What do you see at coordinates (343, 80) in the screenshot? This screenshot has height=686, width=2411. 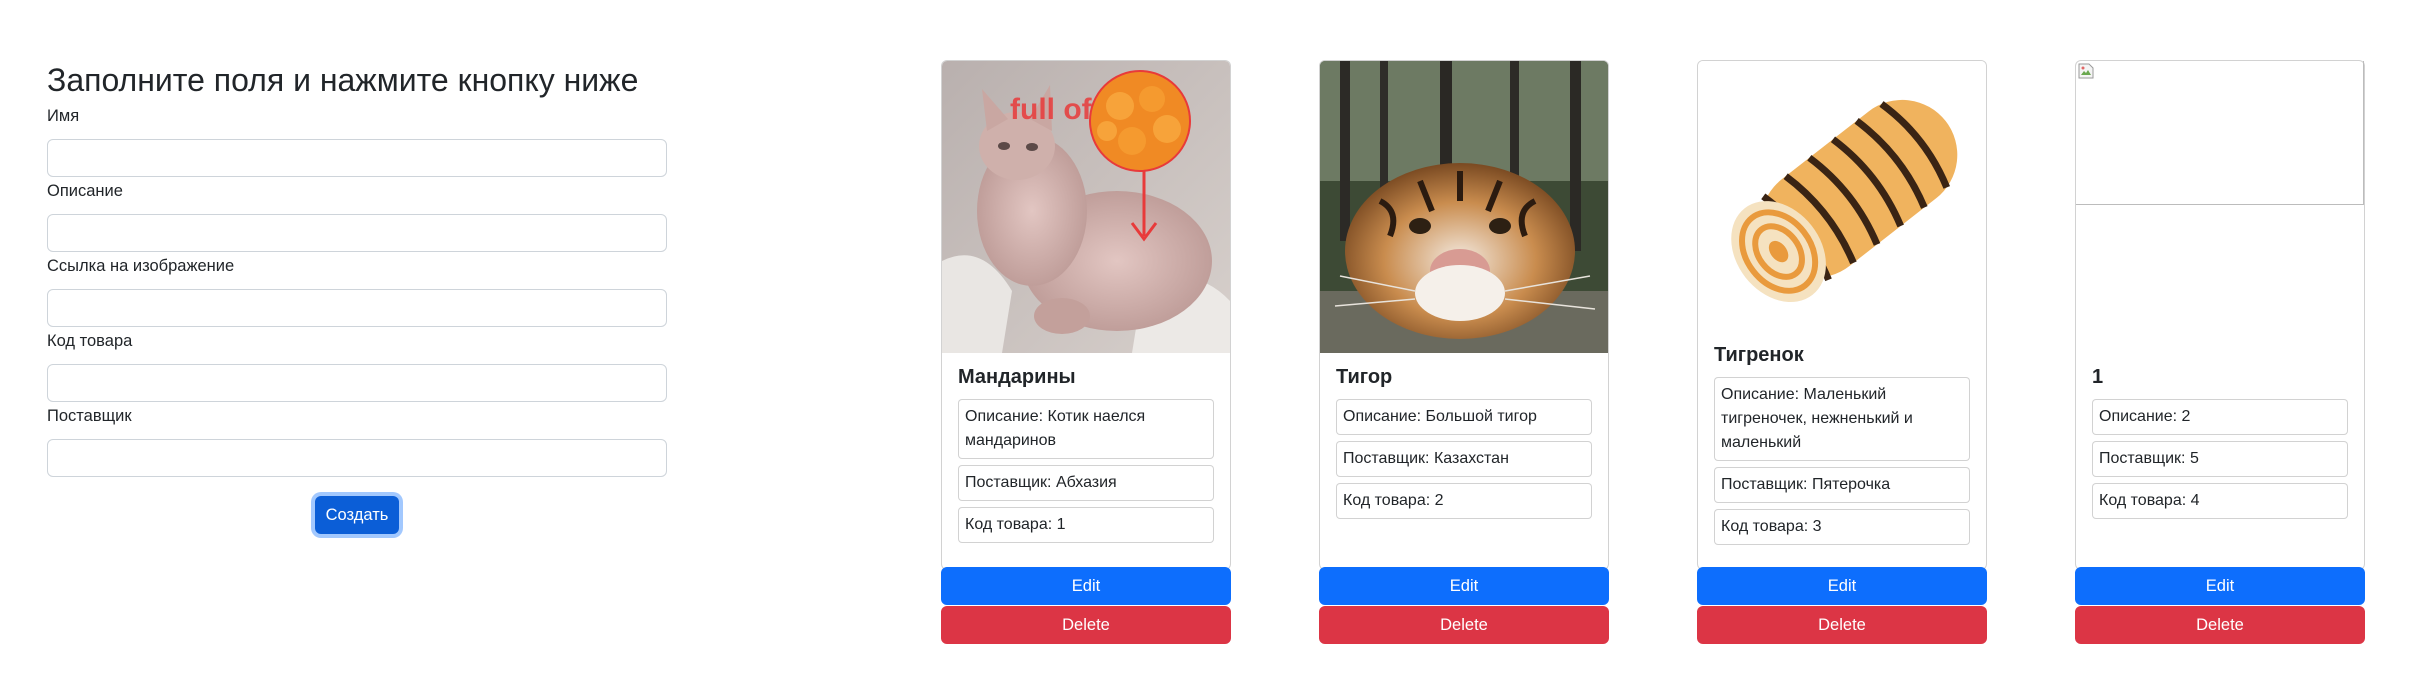 I see `form-heading: Заполните поля и нажмите кнопку ниже` at bounding box center [343, 80].